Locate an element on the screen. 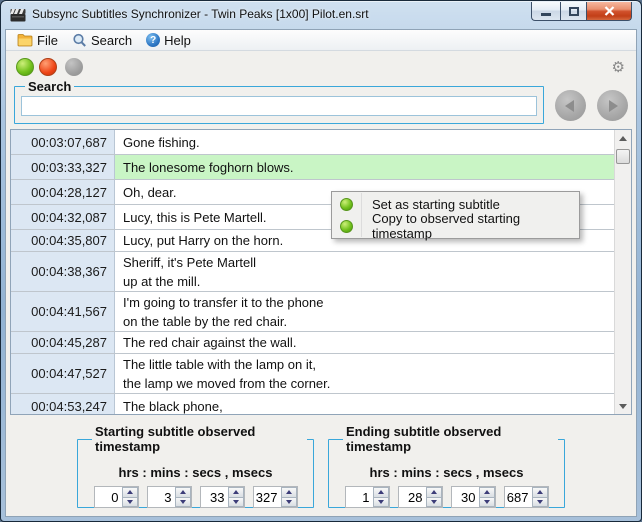  menu-file: File is located at coordinates (37, 40).